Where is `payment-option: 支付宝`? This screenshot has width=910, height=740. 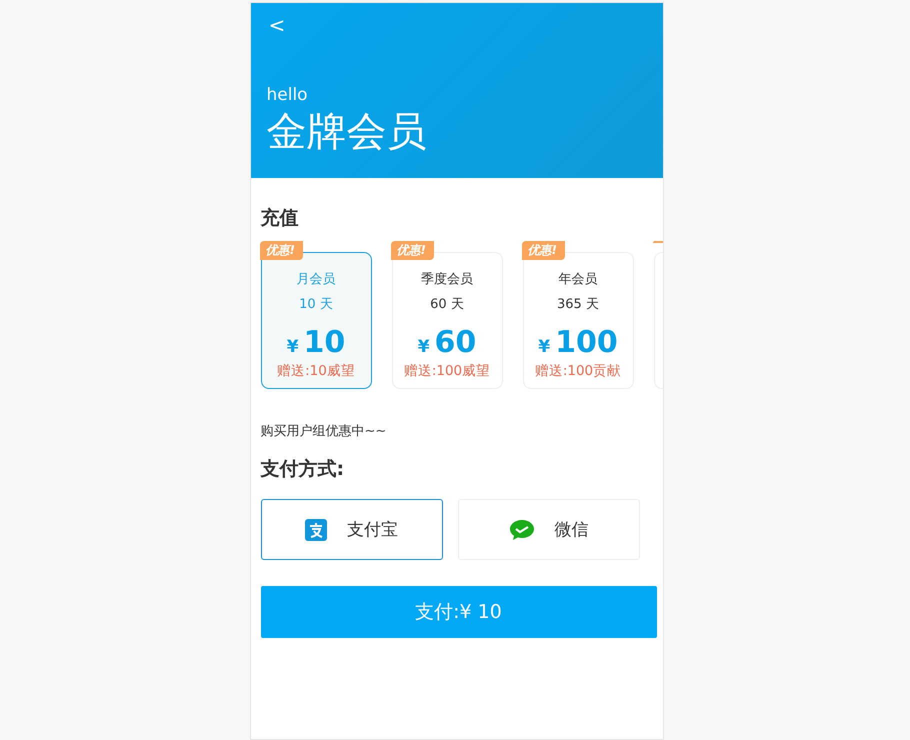
payment-option: 支付宝 is located at coordinates (351, 529).